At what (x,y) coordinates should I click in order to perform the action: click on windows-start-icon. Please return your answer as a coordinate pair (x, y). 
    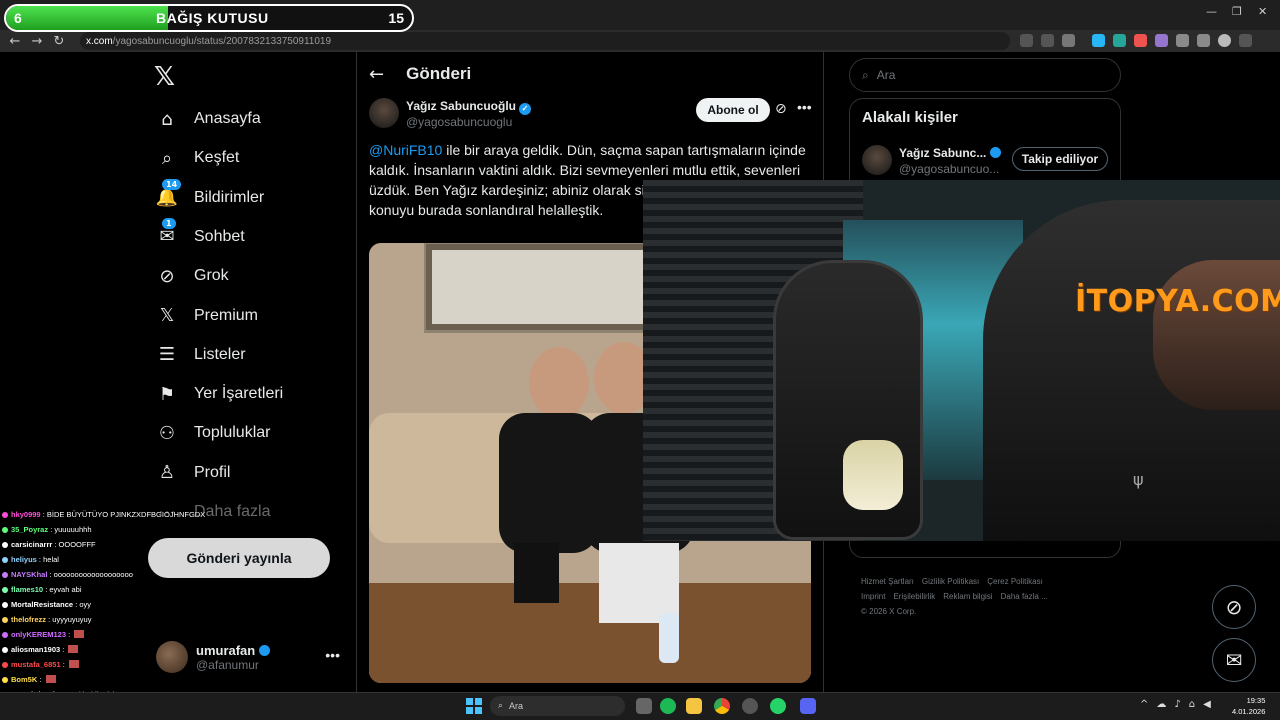
    Looking at the image, I should click on (474, 706).